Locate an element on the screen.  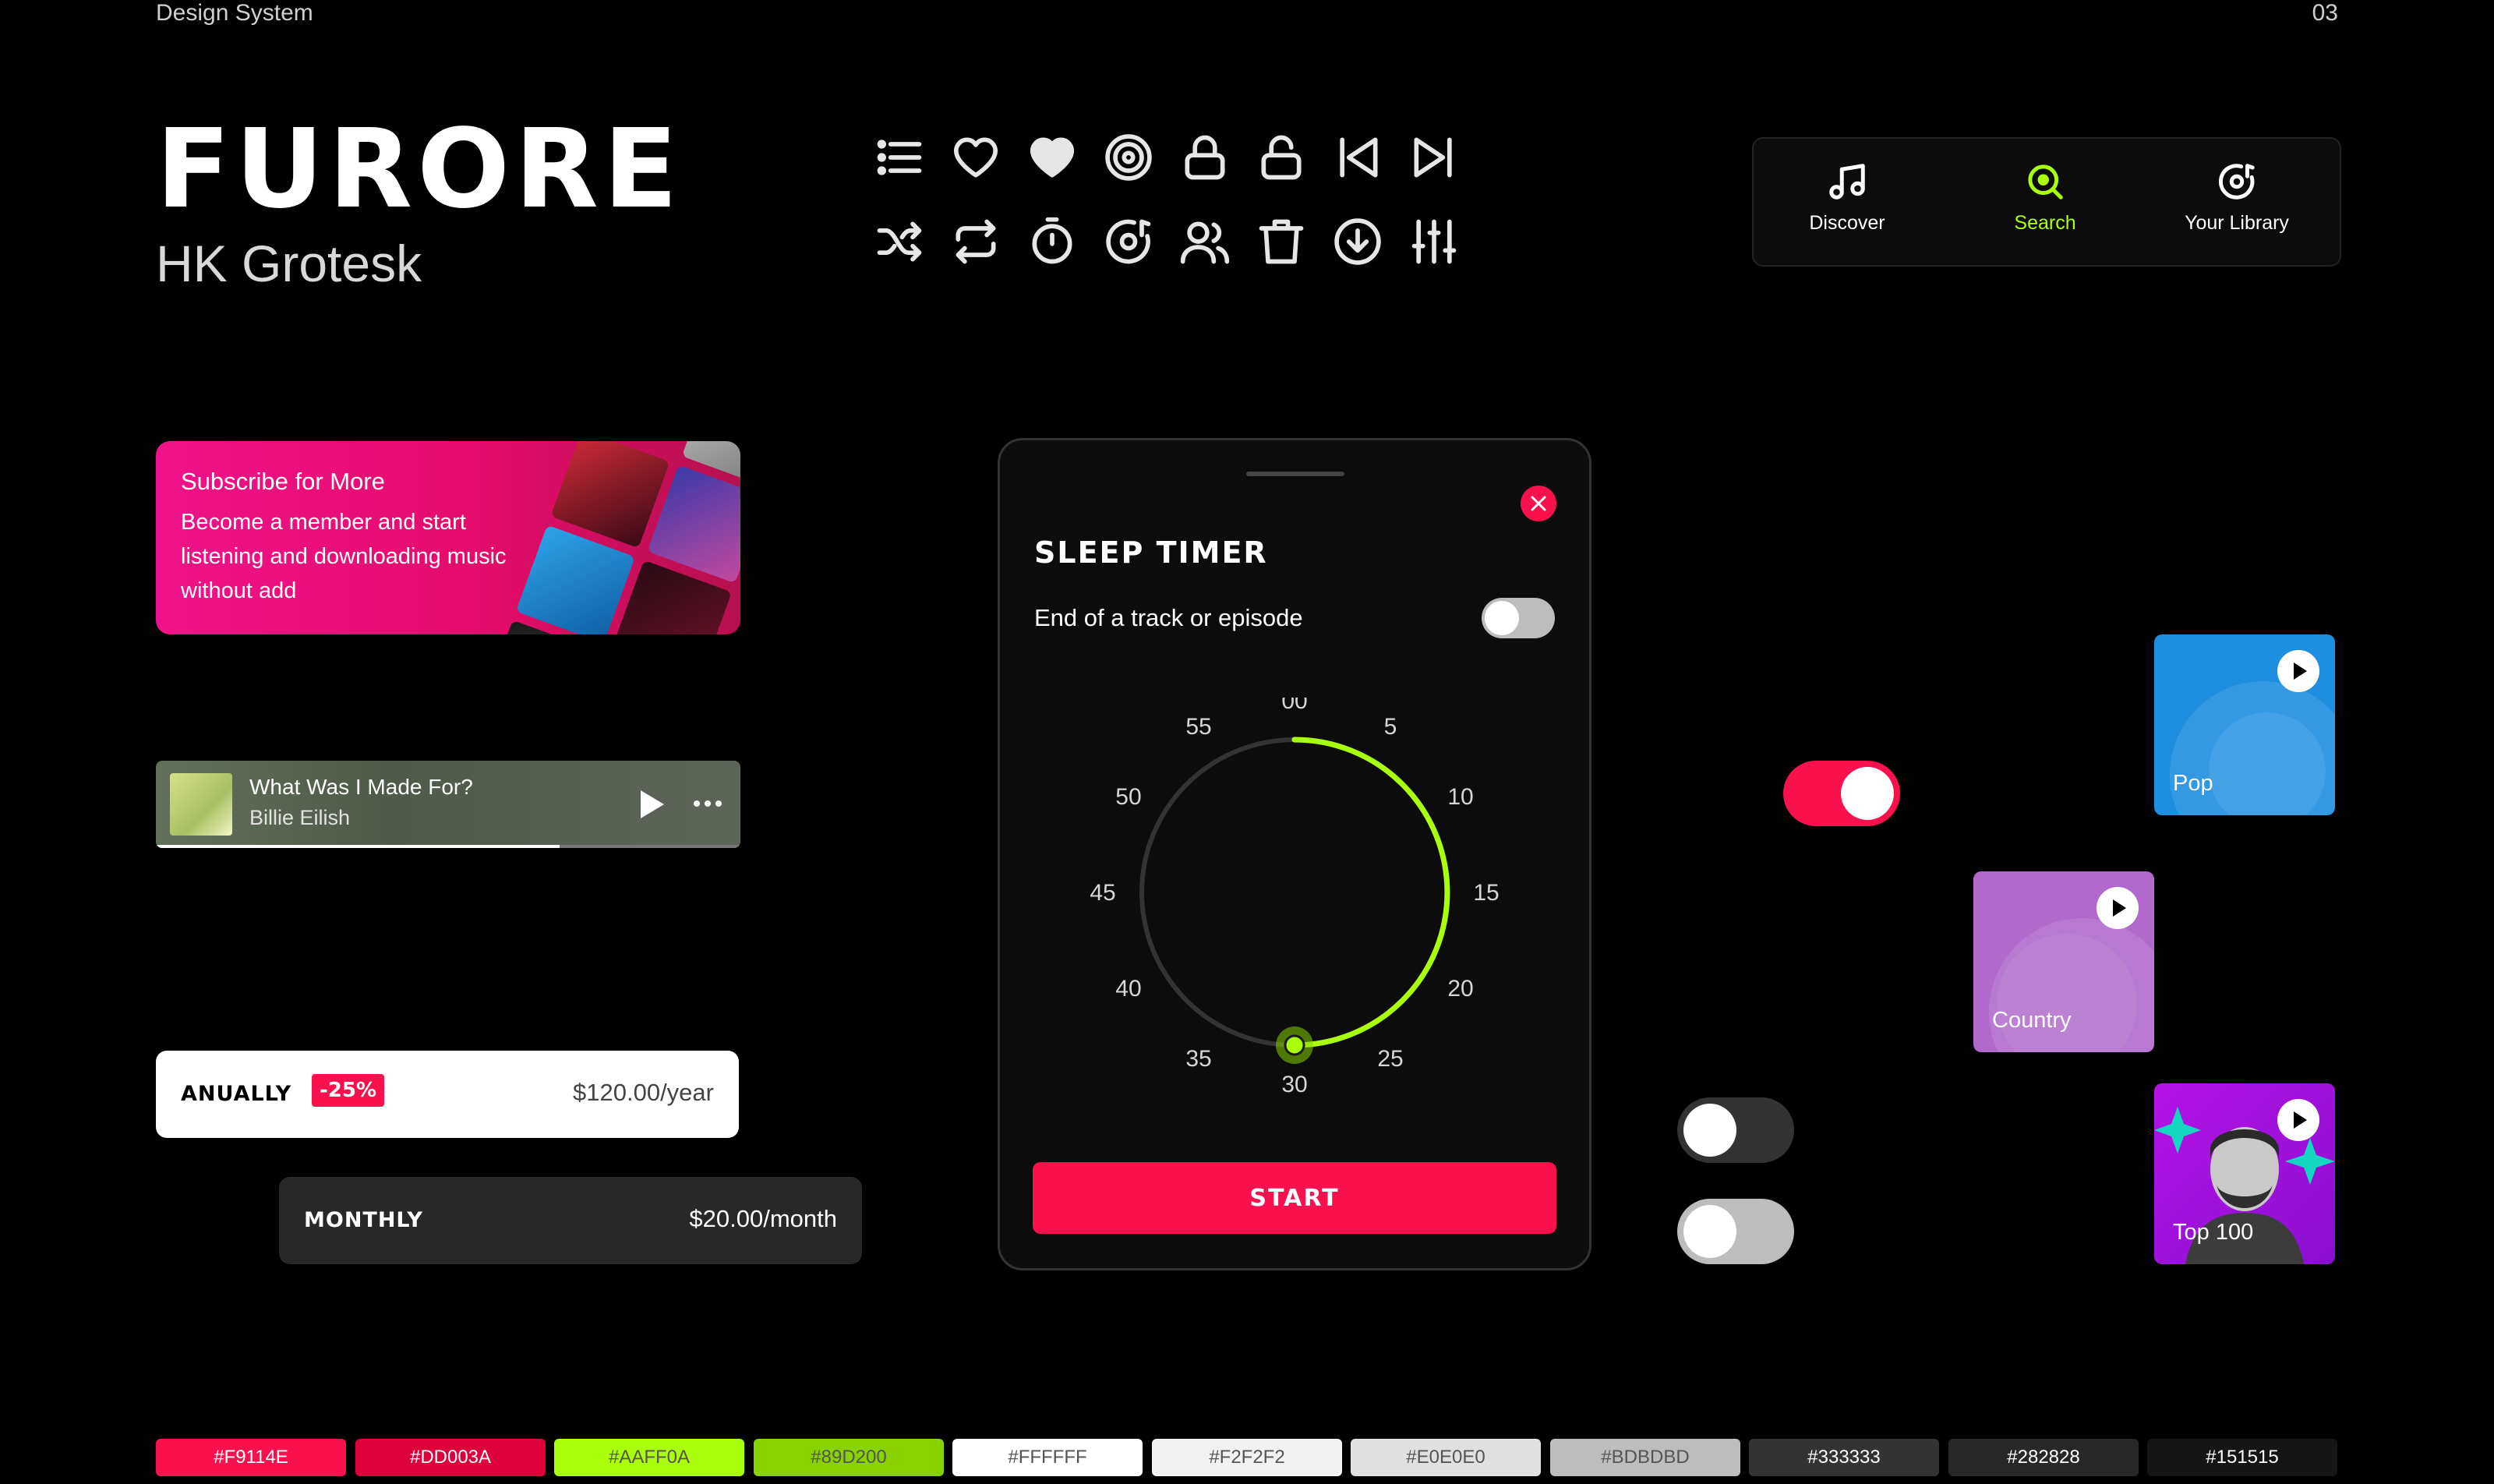
text-font-sample: HK Grotesk is located at coordinates (289, 263).